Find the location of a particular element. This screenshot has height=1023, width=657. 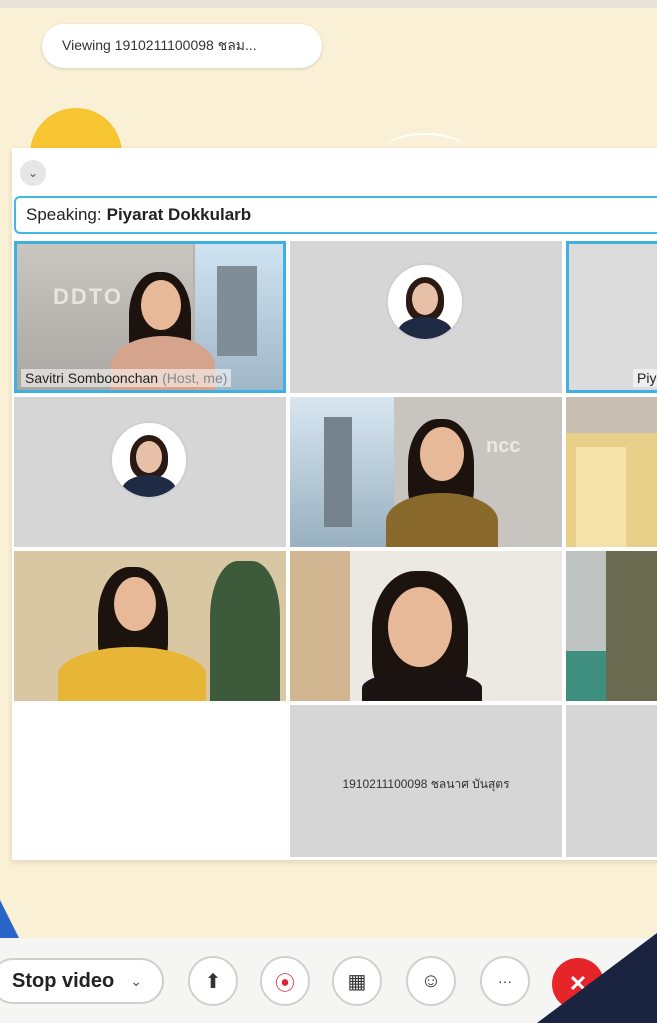

christmas-tree is located at coordinates (245, 631).